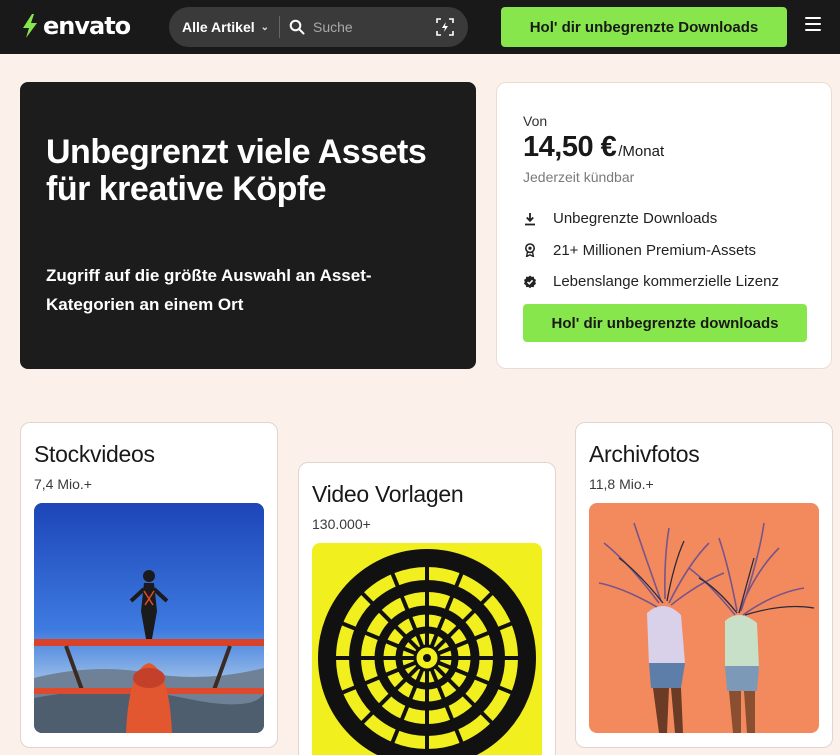  I want to click on category-card-stock-photos: Archivfotos 11,8 Mio.+, so click(704, 585).